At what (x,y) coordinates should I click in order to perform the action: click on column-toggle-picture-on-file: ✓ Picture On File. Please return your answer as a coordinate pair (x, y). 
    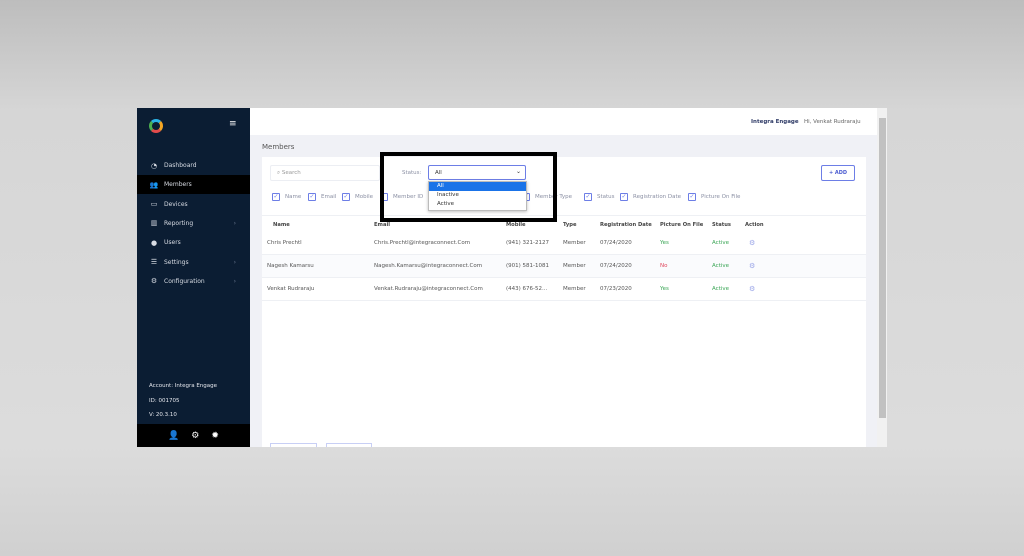
    Looking at the image, I should click on (714, 197).